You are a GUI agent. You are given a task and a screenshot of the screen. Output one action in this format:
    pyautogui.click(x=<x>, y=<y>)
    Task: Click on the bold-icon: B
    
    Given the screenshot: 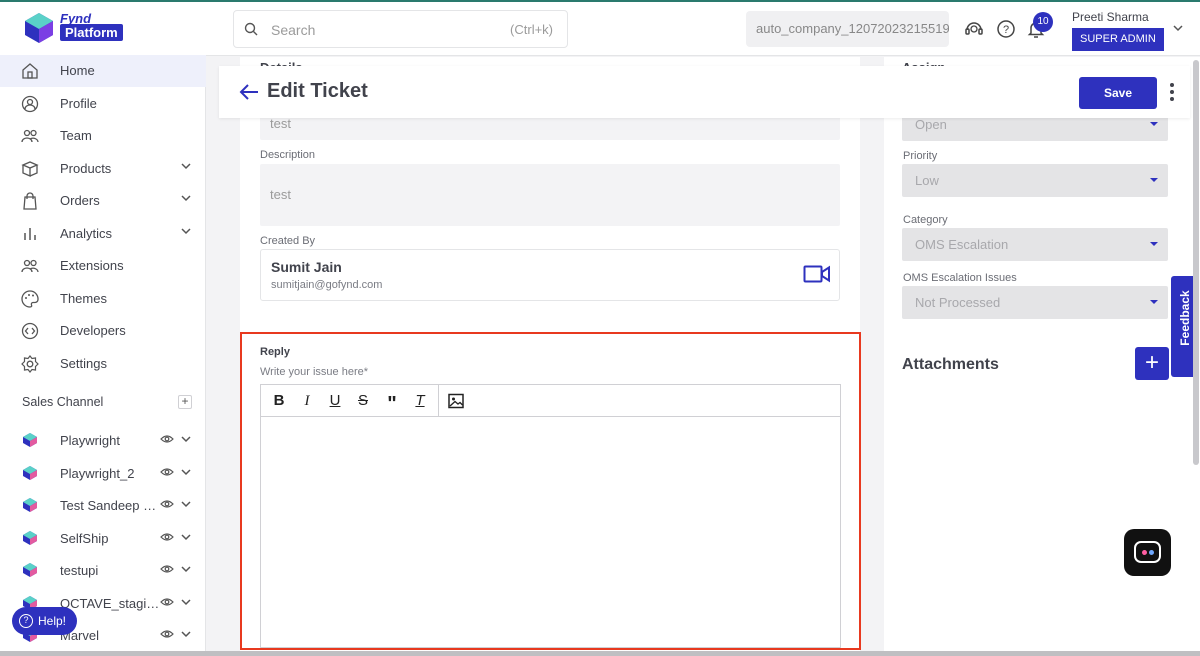 What is the action you would take?
    pyautogui.click(x=279, y=401)
    